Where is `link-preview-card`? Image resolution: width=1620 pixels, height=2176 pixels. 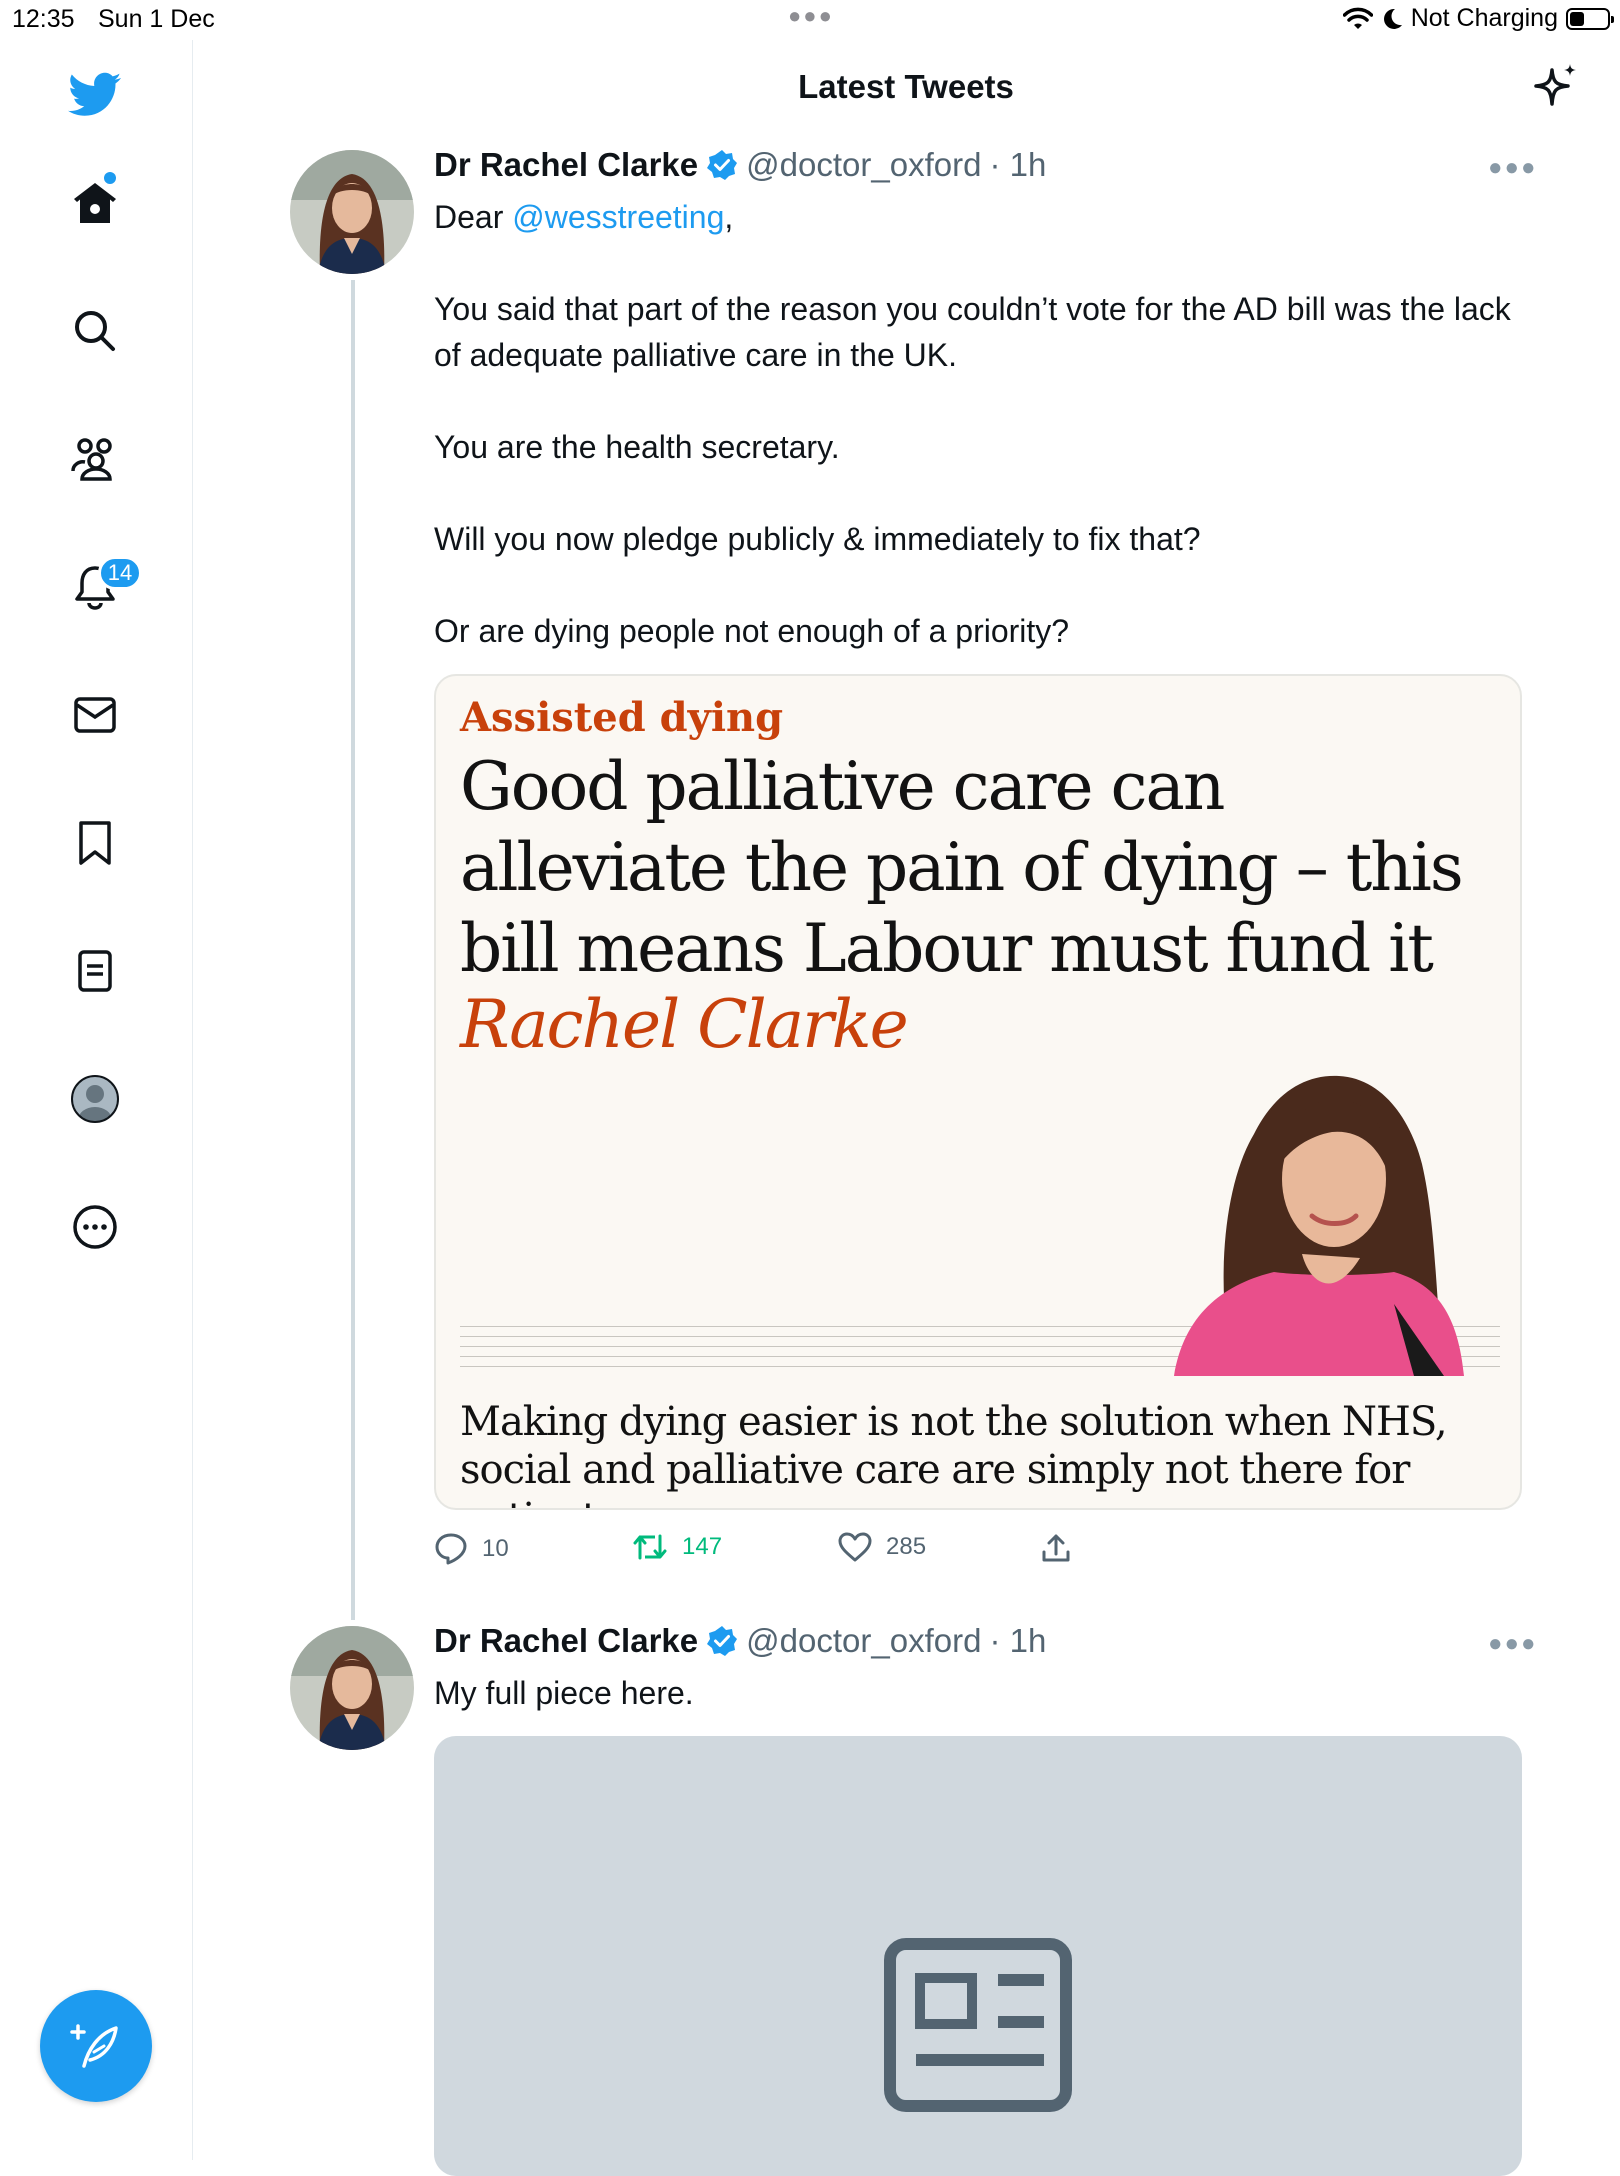 link-preview-card is located at coordinates (978, 1956).